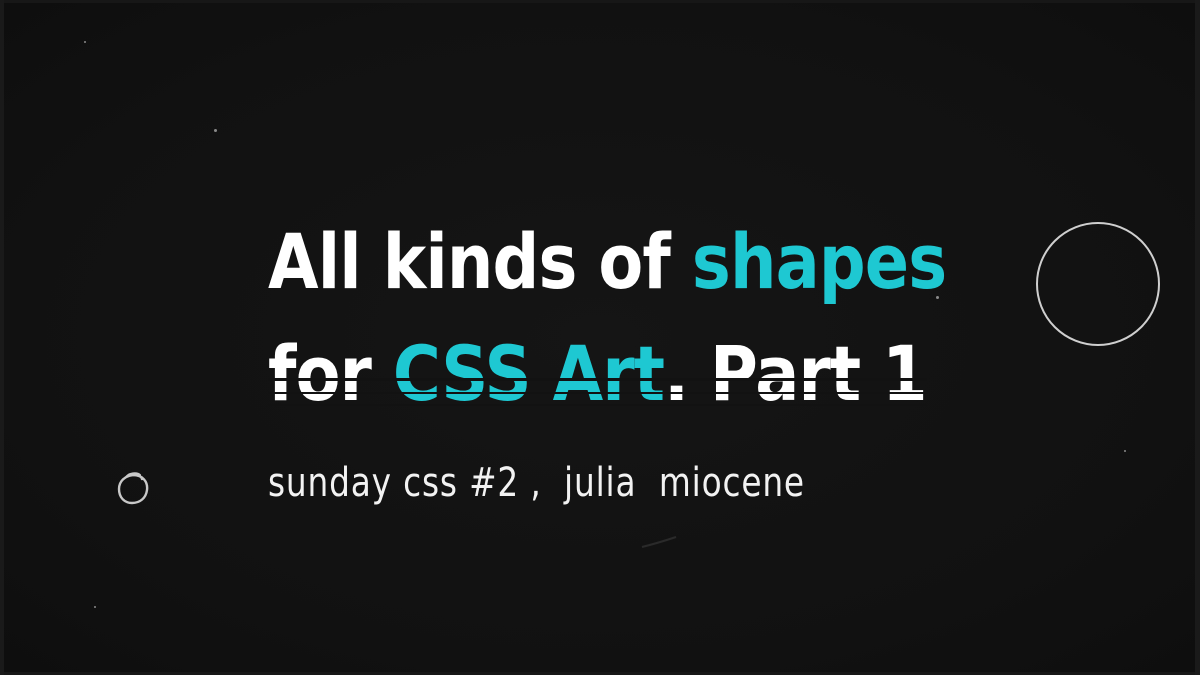  I want to click on film-edge-left, so click(2, 337).